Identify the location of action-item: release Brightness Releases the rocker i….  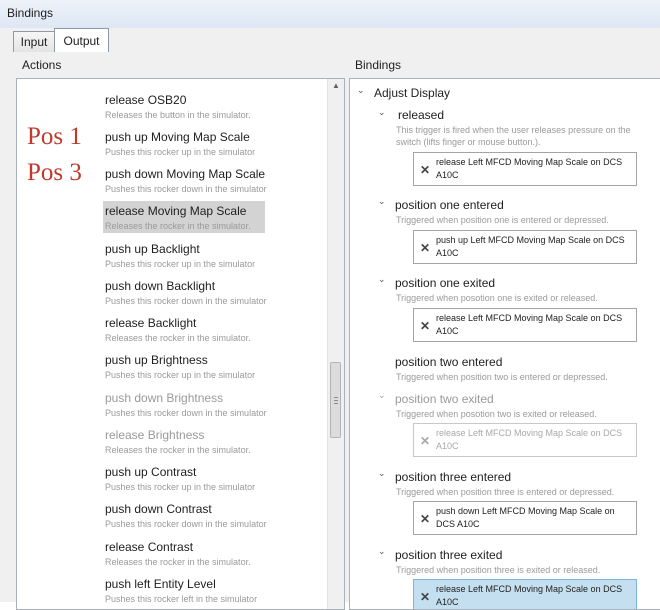
(219, 446).